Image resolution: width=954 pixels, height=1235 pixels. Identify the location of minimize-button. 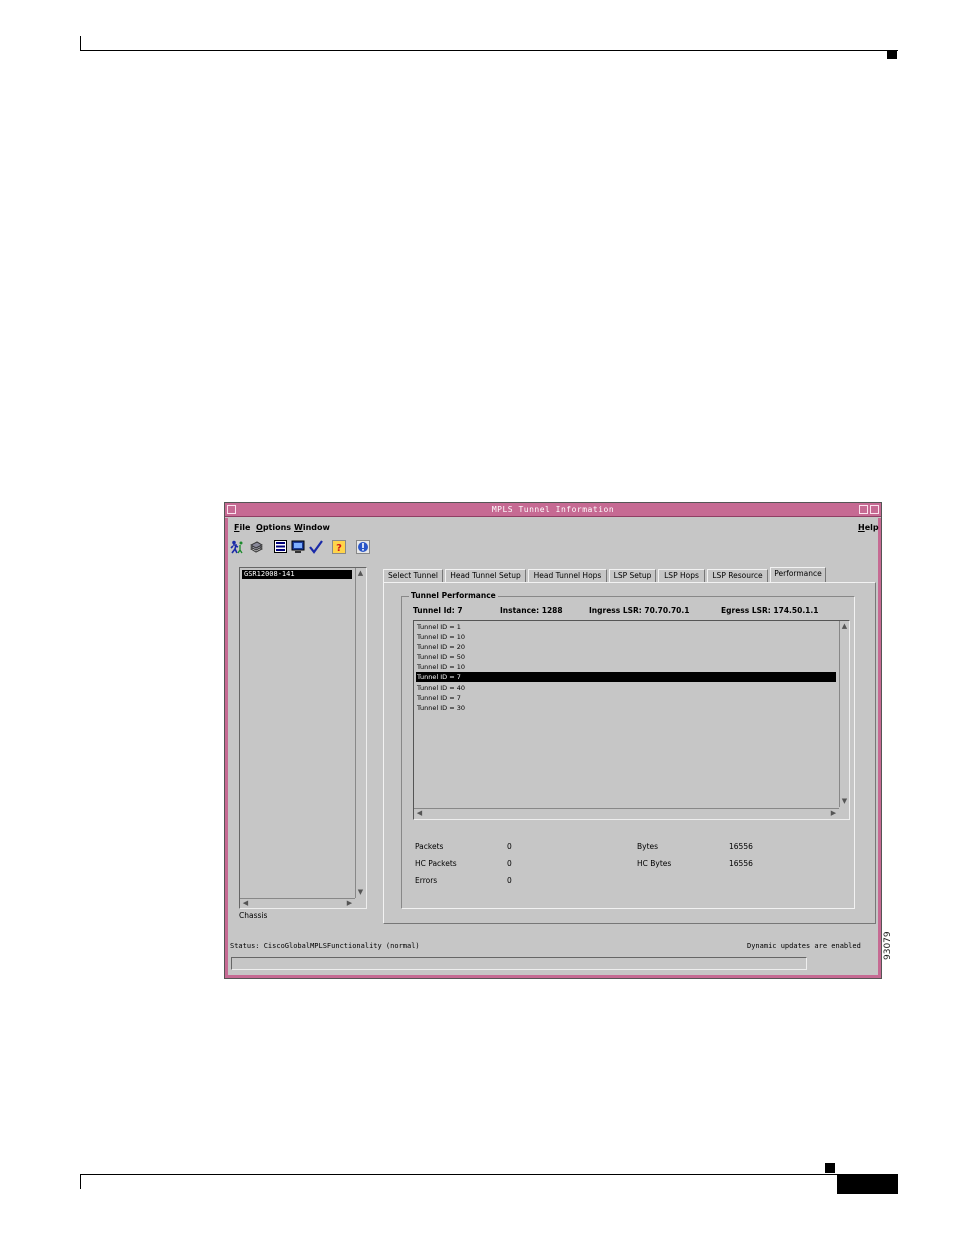
(863, 509).